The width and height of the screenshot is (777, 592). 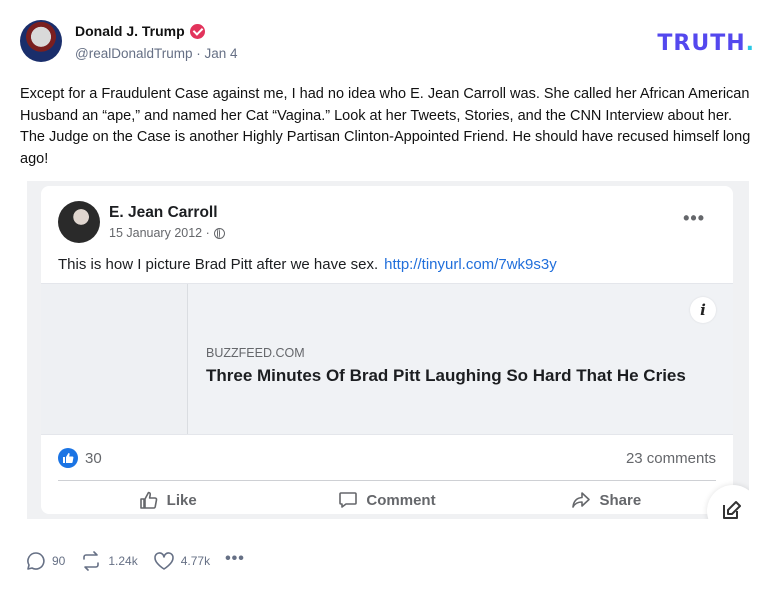 I want to click on fb-post-date-row: 15 January 2012 ·, so click(x=167, y=233).